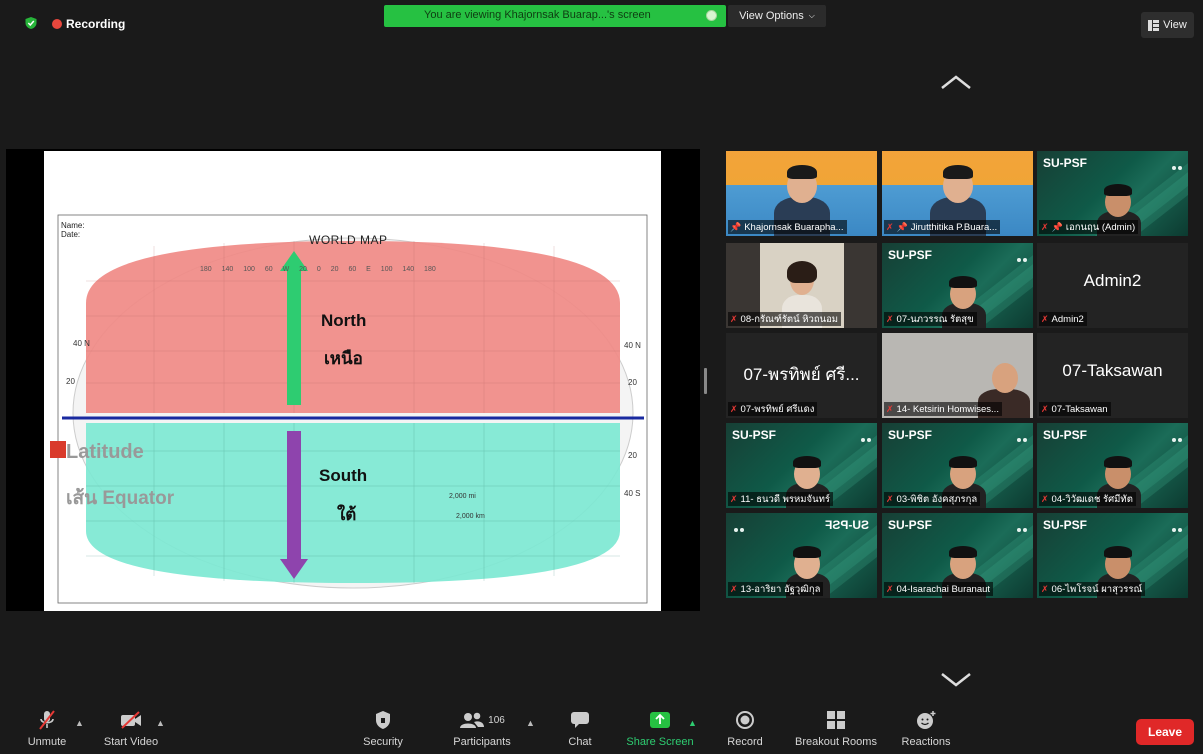  What do you see at coordinates (131, 742) in the screenshot?
I see `start-video-label: Start Video` at bounding box center [131, 742].